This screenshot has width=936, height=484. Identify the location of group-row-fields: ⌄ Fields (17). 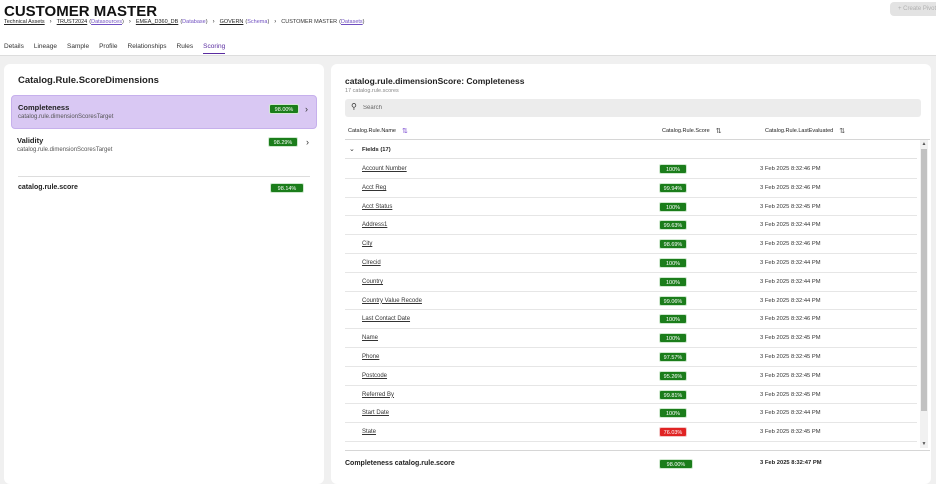
(631, 150).